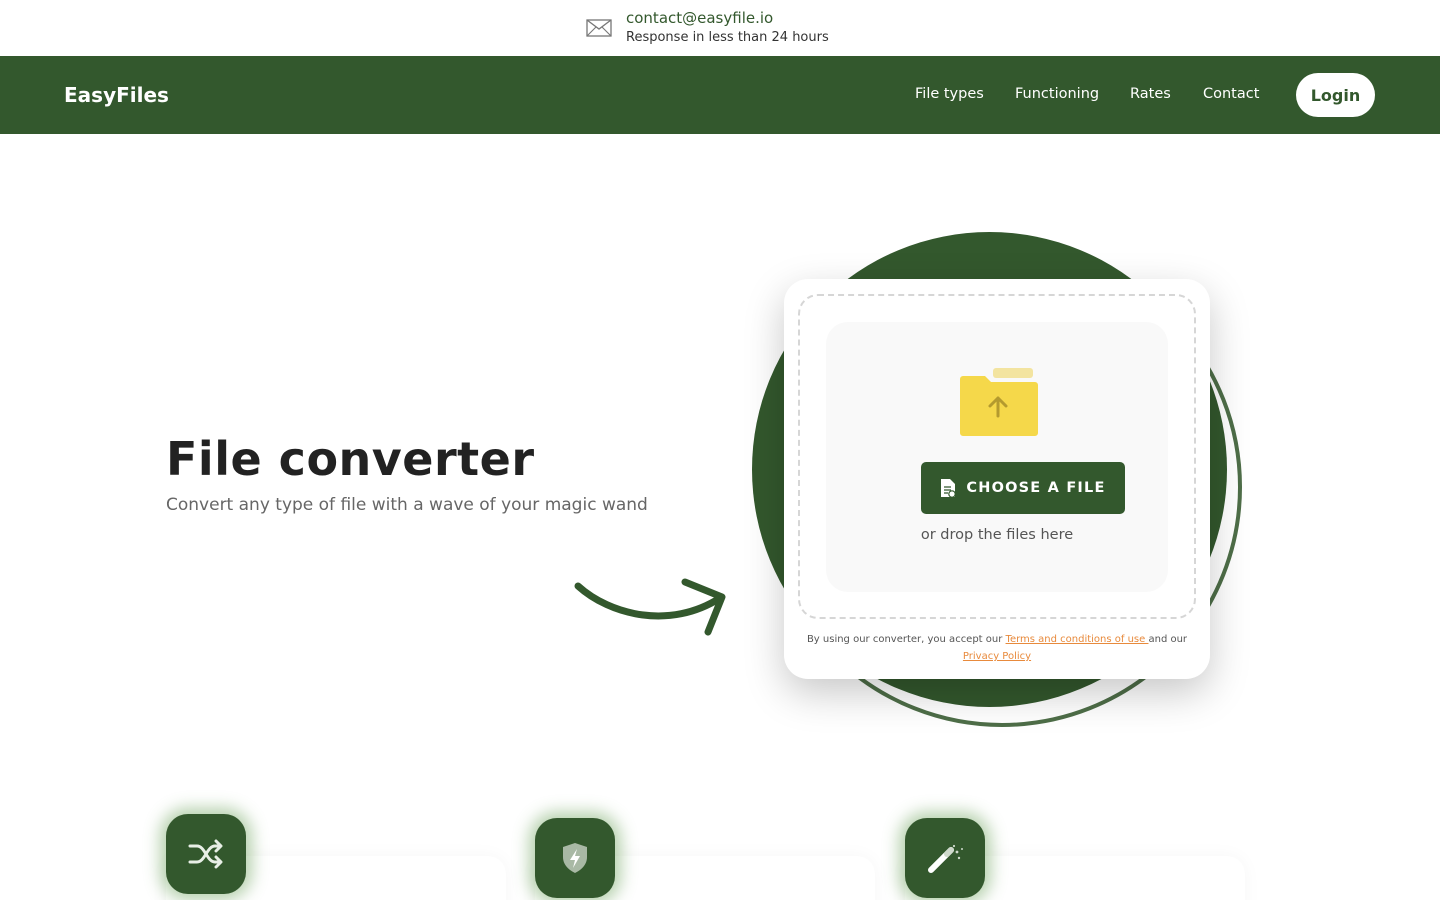 Image resolution: width=1440 pixels, height=900 pixels. Describe the element at coordinates (727, 37) in the screenshot. I see `response-time-note: Response in less than 24 hours` at that location.